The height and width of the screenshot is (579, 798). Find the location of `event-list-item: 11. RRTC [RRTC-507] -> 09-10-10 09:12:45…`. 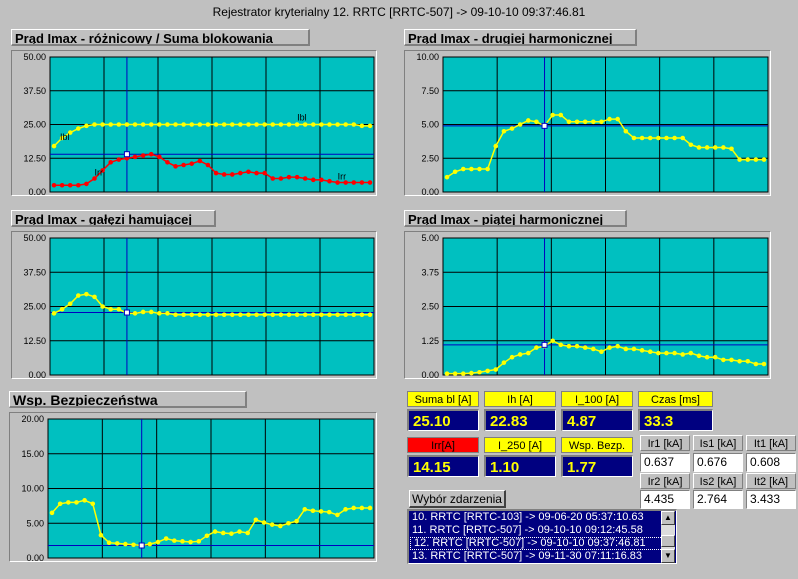

event-list-item: 11. RRTC [RRTC-507] -> 09-10-10 09:12:45… is located at coordinates (542, 530).